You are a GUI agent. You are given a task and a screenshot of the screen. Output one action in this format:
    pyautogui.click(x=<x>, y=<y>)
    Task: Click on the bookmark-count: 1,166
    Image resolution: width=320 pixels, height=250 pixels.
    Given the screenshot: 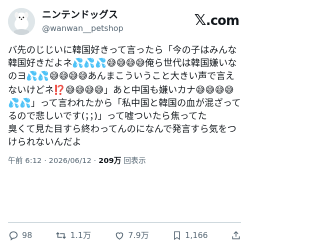 What is the action you would take?
    pyautogui.click(x=196, y=235)
    